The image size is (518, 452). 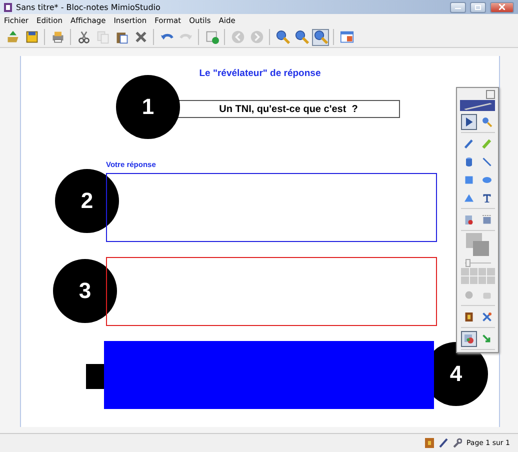 What do you see at coordinates (443, 443) in the screenshot?
I see `pen-icon` at bounding box center [443, 443].